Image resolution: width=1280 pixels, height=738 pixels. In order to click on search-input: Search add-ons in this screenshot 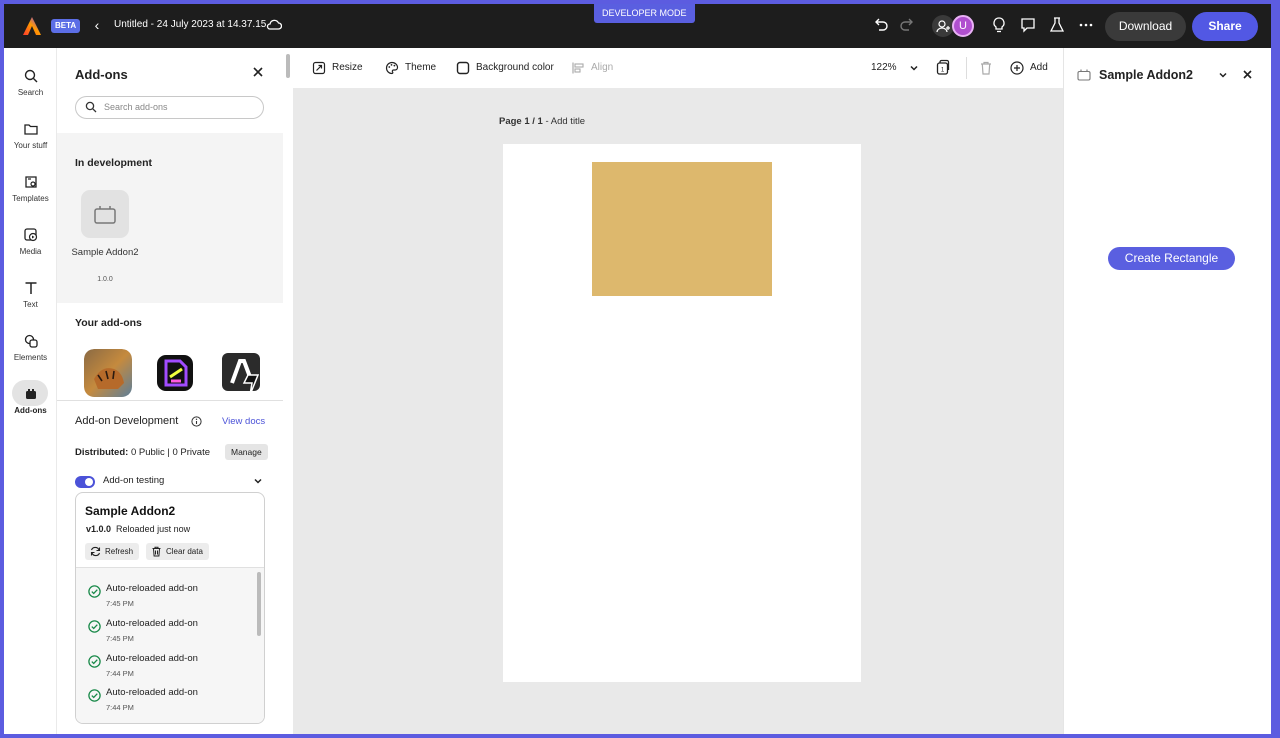, I will do `click(169, 107)`.